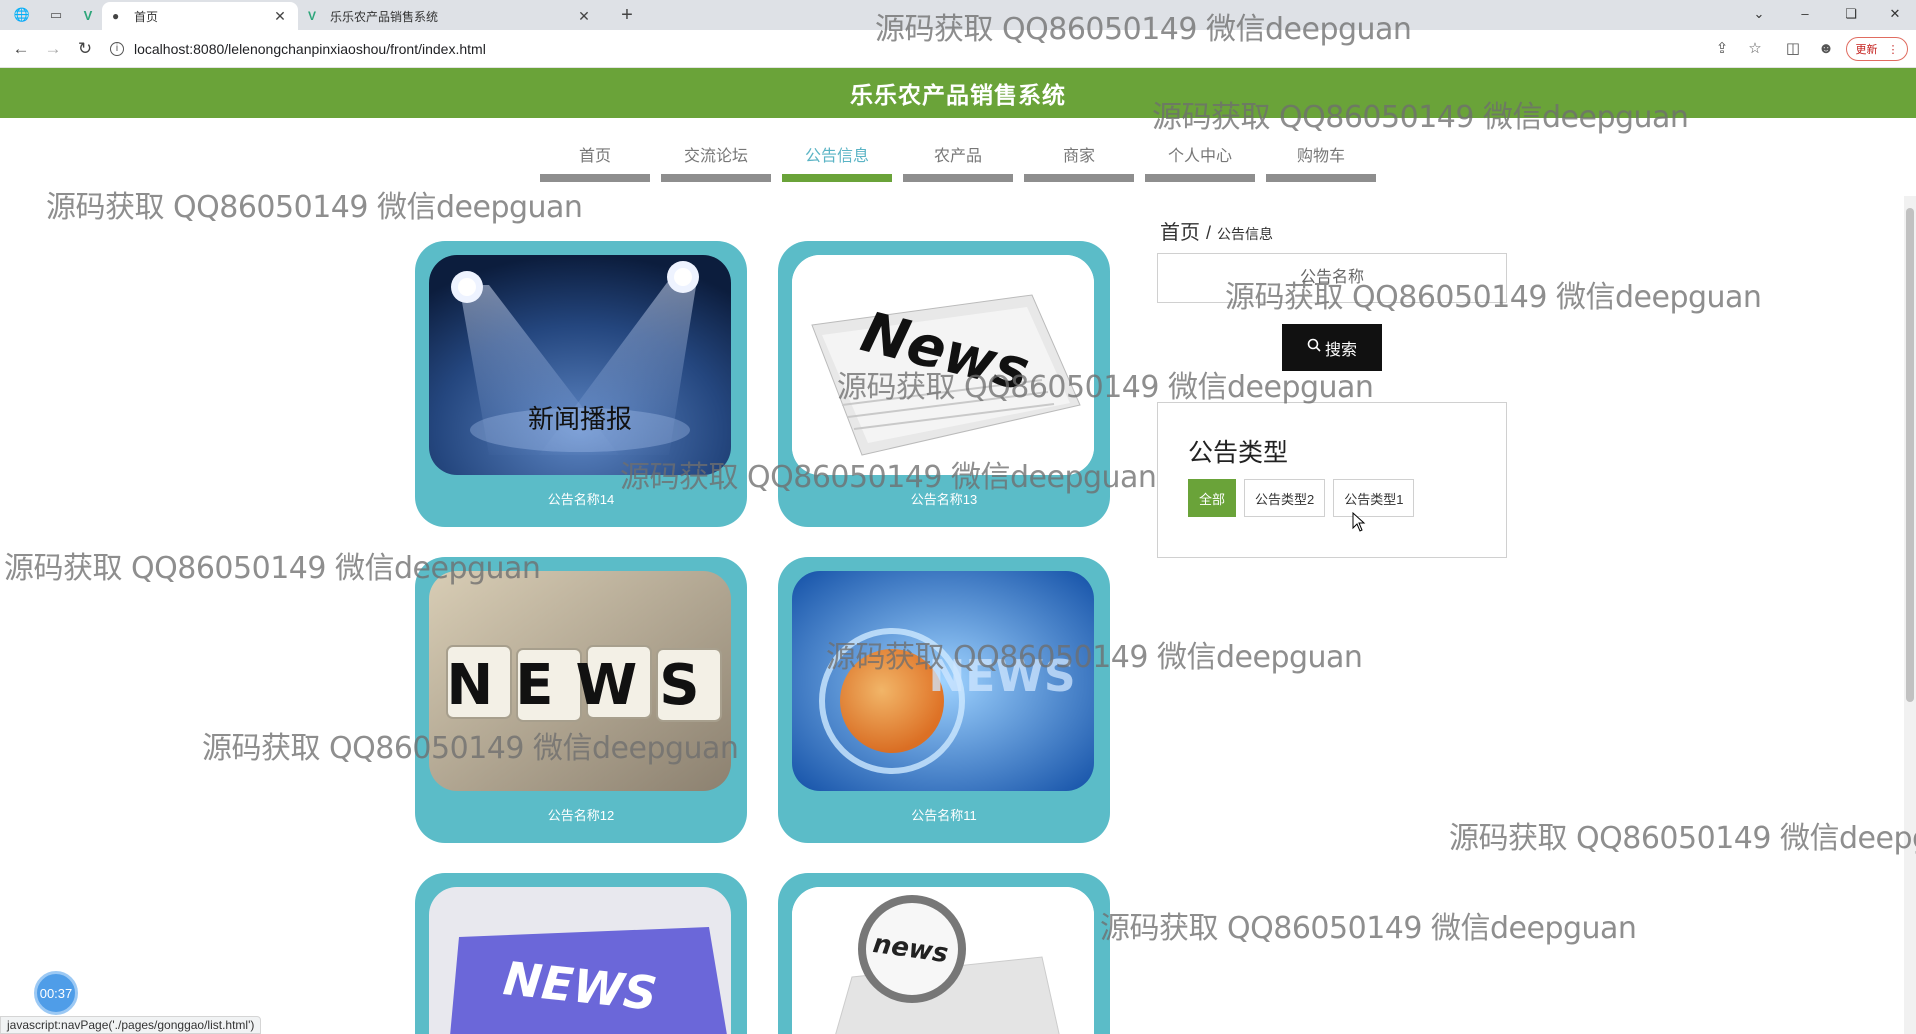 This screenshot has height=1034, width=1916. What do you see at coordinates (117, 49) in the screenshot?
I see `site-info-icon: i` at bounding box center [117, 49].